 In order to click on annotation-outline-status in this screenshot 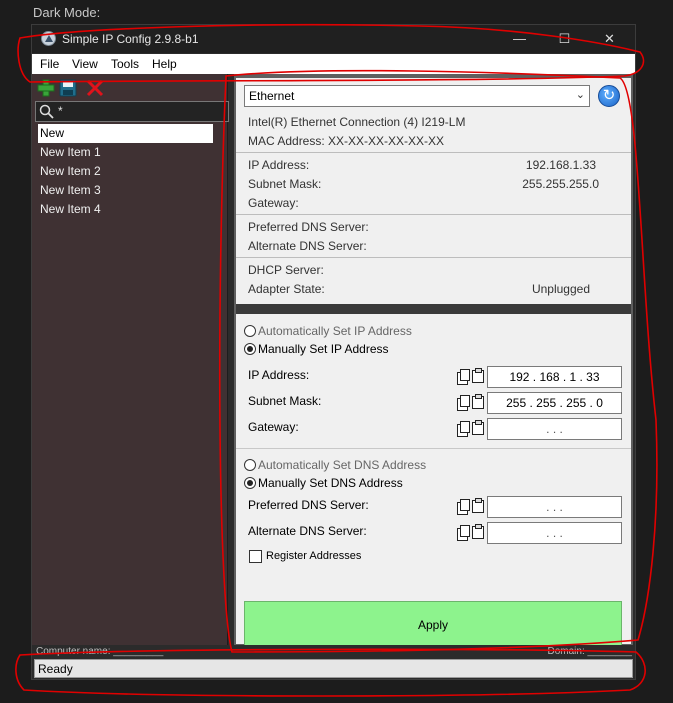, I will do `click(330, 672)`.